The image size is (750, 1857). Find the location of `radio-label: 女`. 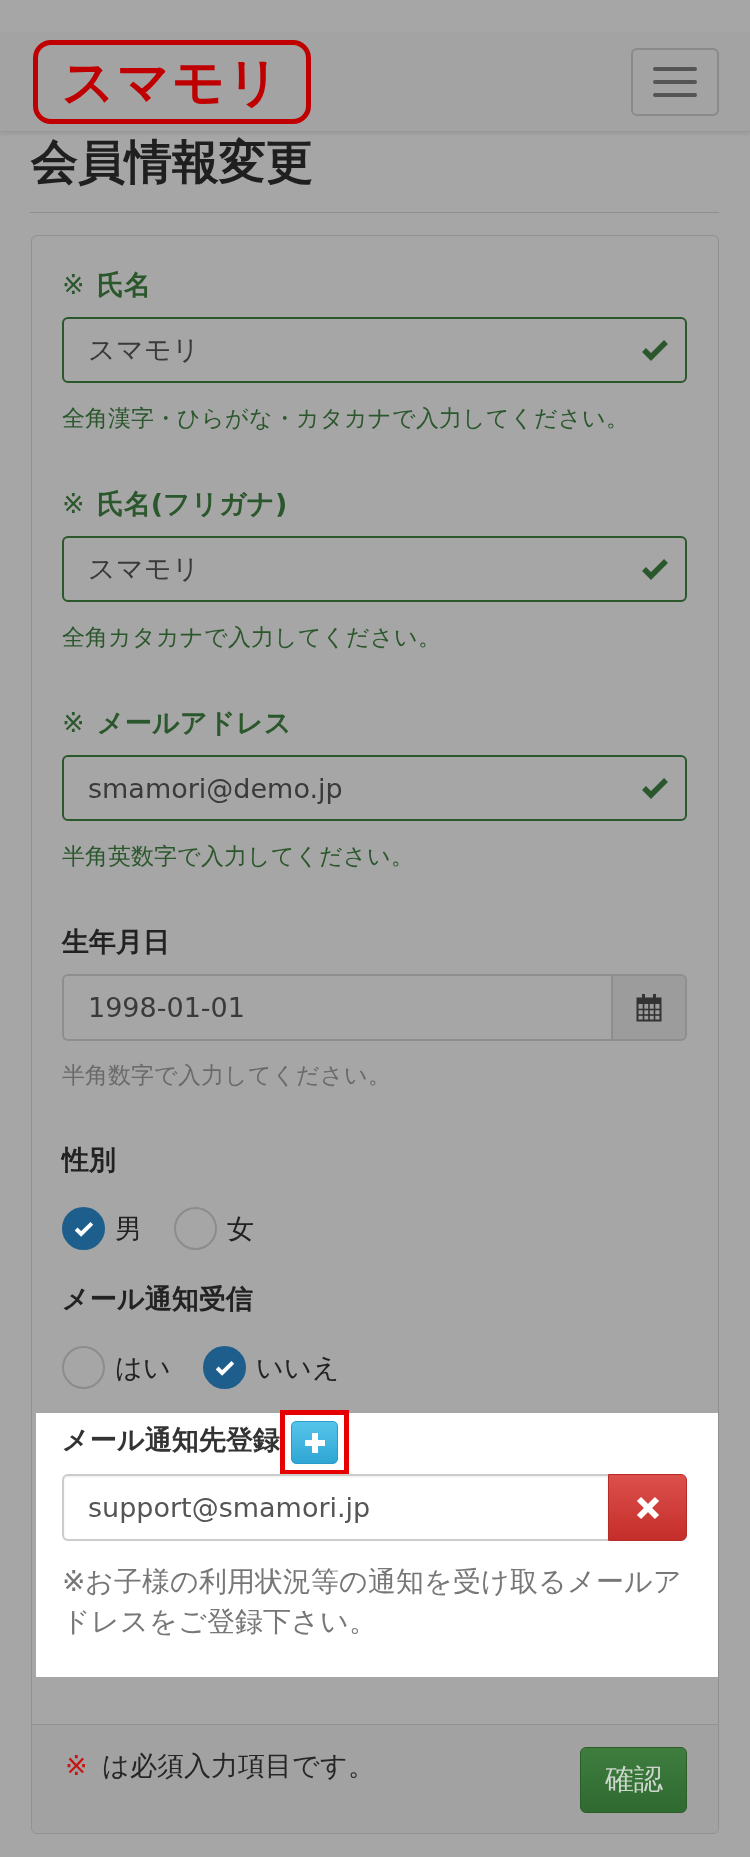

radio-label: 女 is located at coordinates (240, 1228).